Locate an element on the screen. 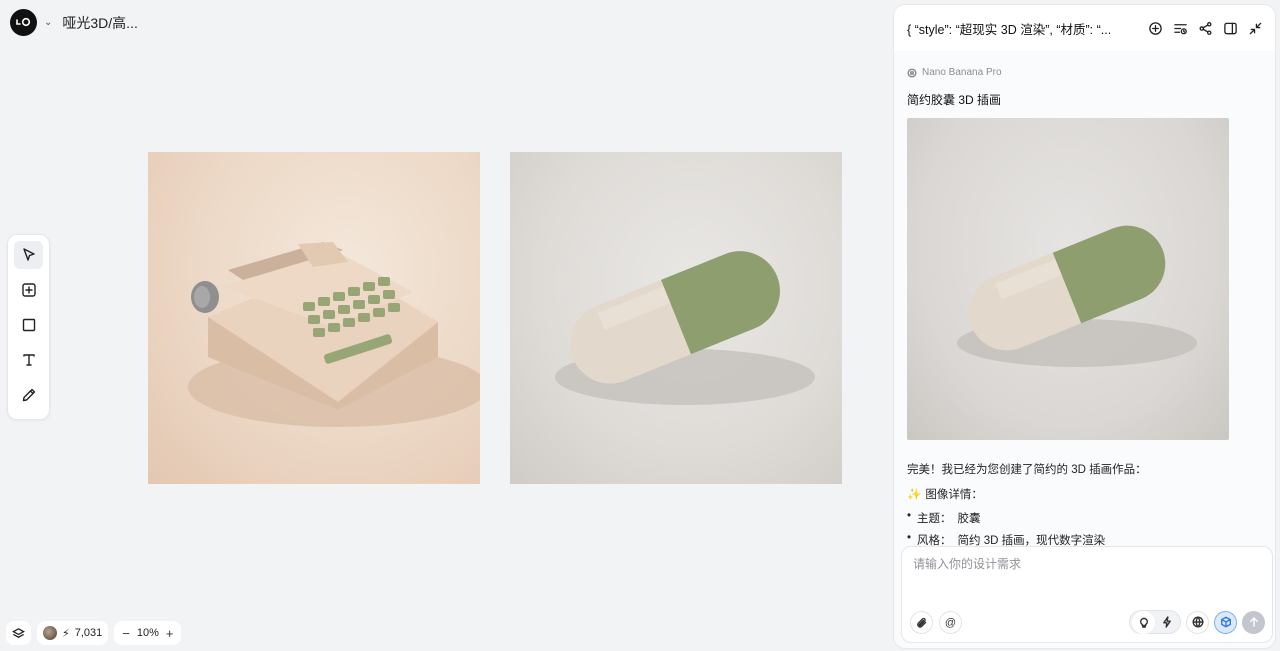 This screenshot has height=651, width=1280. status-bar: ⚡ 7,031 − 10% + is located at coordinates (94, 633).